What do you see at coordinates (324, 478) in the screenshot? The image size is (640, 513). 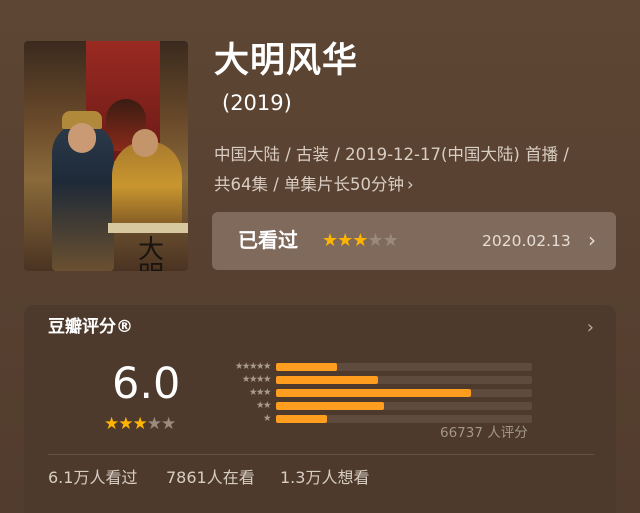 I see `stat-want-to-watch: 1.3万人想看` at bounding box center [324, 478].